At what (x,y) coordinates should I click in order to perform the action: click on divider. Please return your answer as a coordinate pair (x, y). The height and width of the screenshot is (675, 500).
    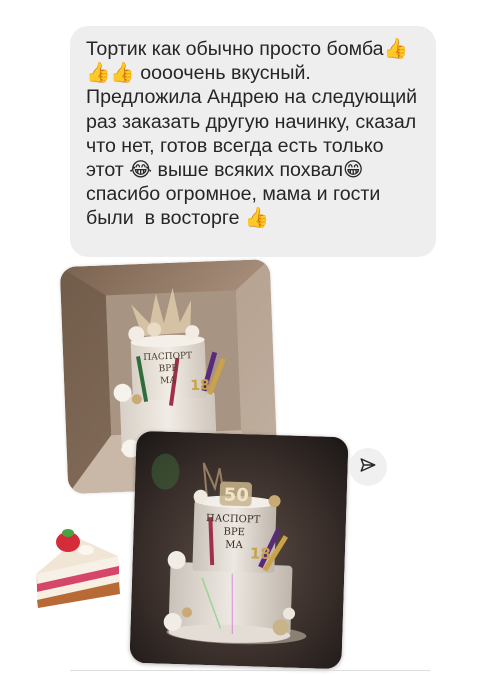
    Looking at the image, I should click on (250, 670).